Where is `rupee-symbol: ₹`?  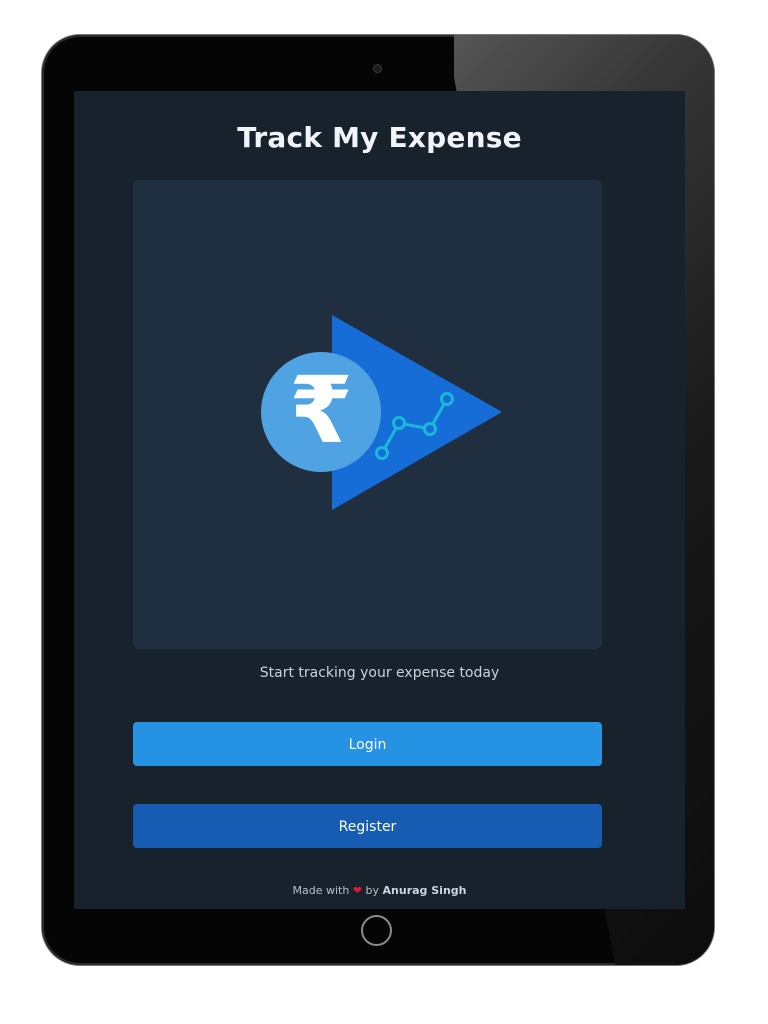 rupee-symbol: ₹ is located at coordinates (321, 410).